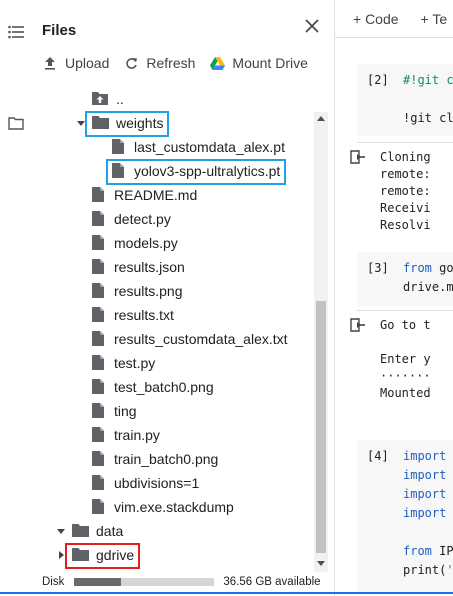 This screenshot has width=453, height=596. I want to click on file-tree-item-results-json: results.json, so click(177, 267).